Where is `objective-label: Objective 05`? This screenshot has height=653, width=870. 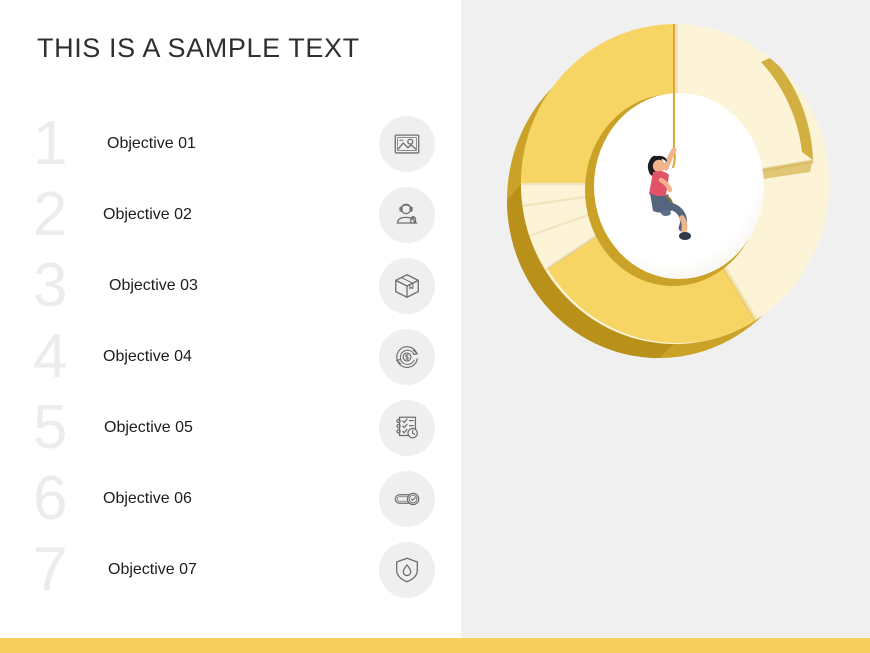 objective-label: Objective 05 is located at coordinates (148, 427).